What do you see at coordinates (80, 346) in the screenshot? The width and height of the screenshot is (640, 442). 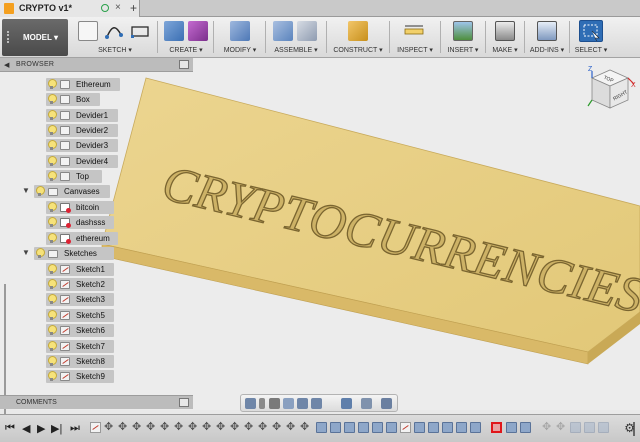 I see `list-item: Sketch7` at bounding box center [80, 346].